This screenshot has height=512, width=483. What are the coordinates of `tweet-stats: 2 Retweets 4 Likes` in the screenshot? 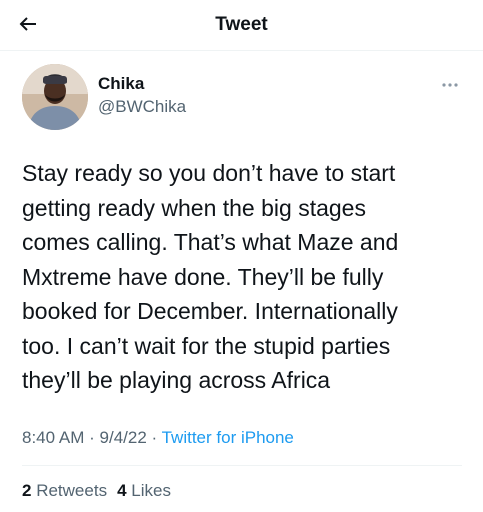 It's located at (96, 491).